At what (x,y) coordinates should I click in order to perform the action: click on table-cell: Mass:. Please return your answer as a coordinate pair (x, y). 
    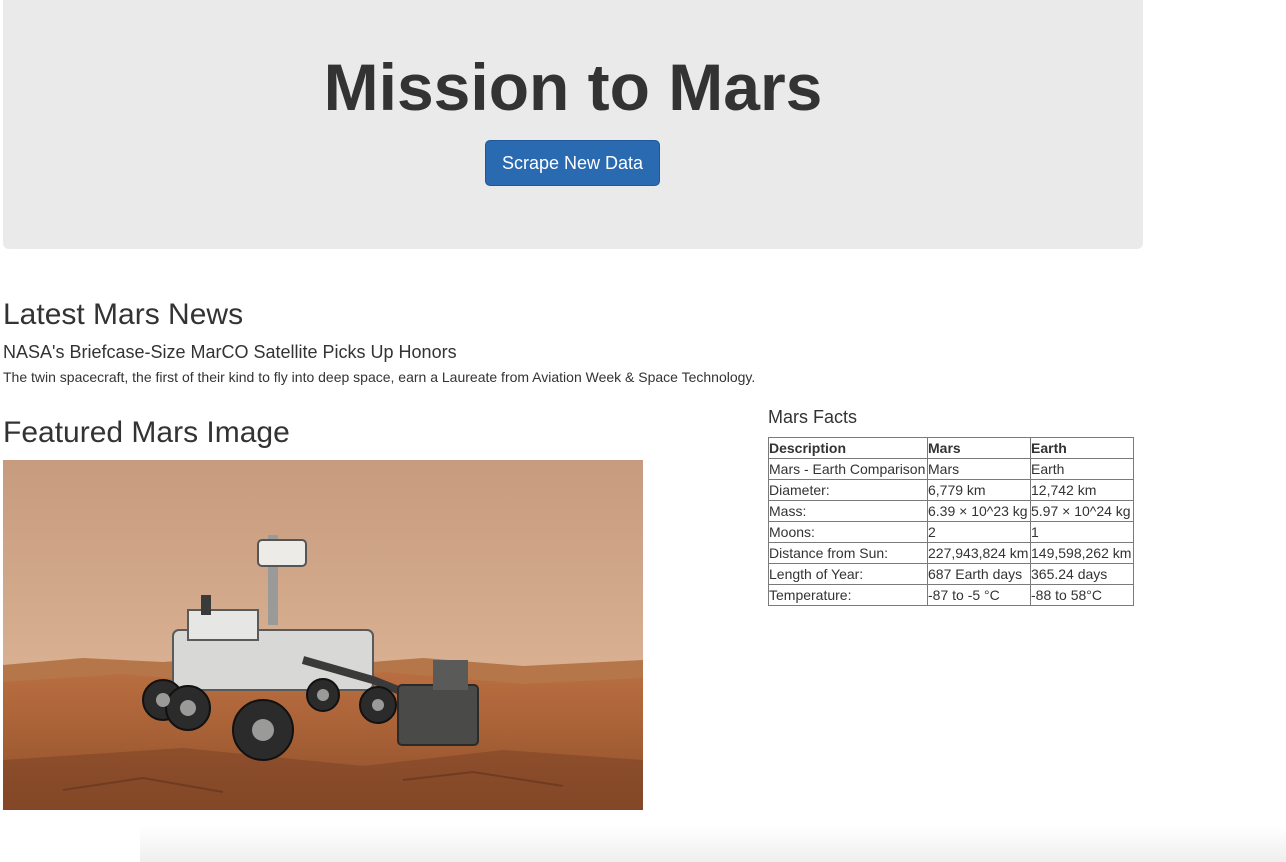
    Looking at the image, I should click on (848, 511).